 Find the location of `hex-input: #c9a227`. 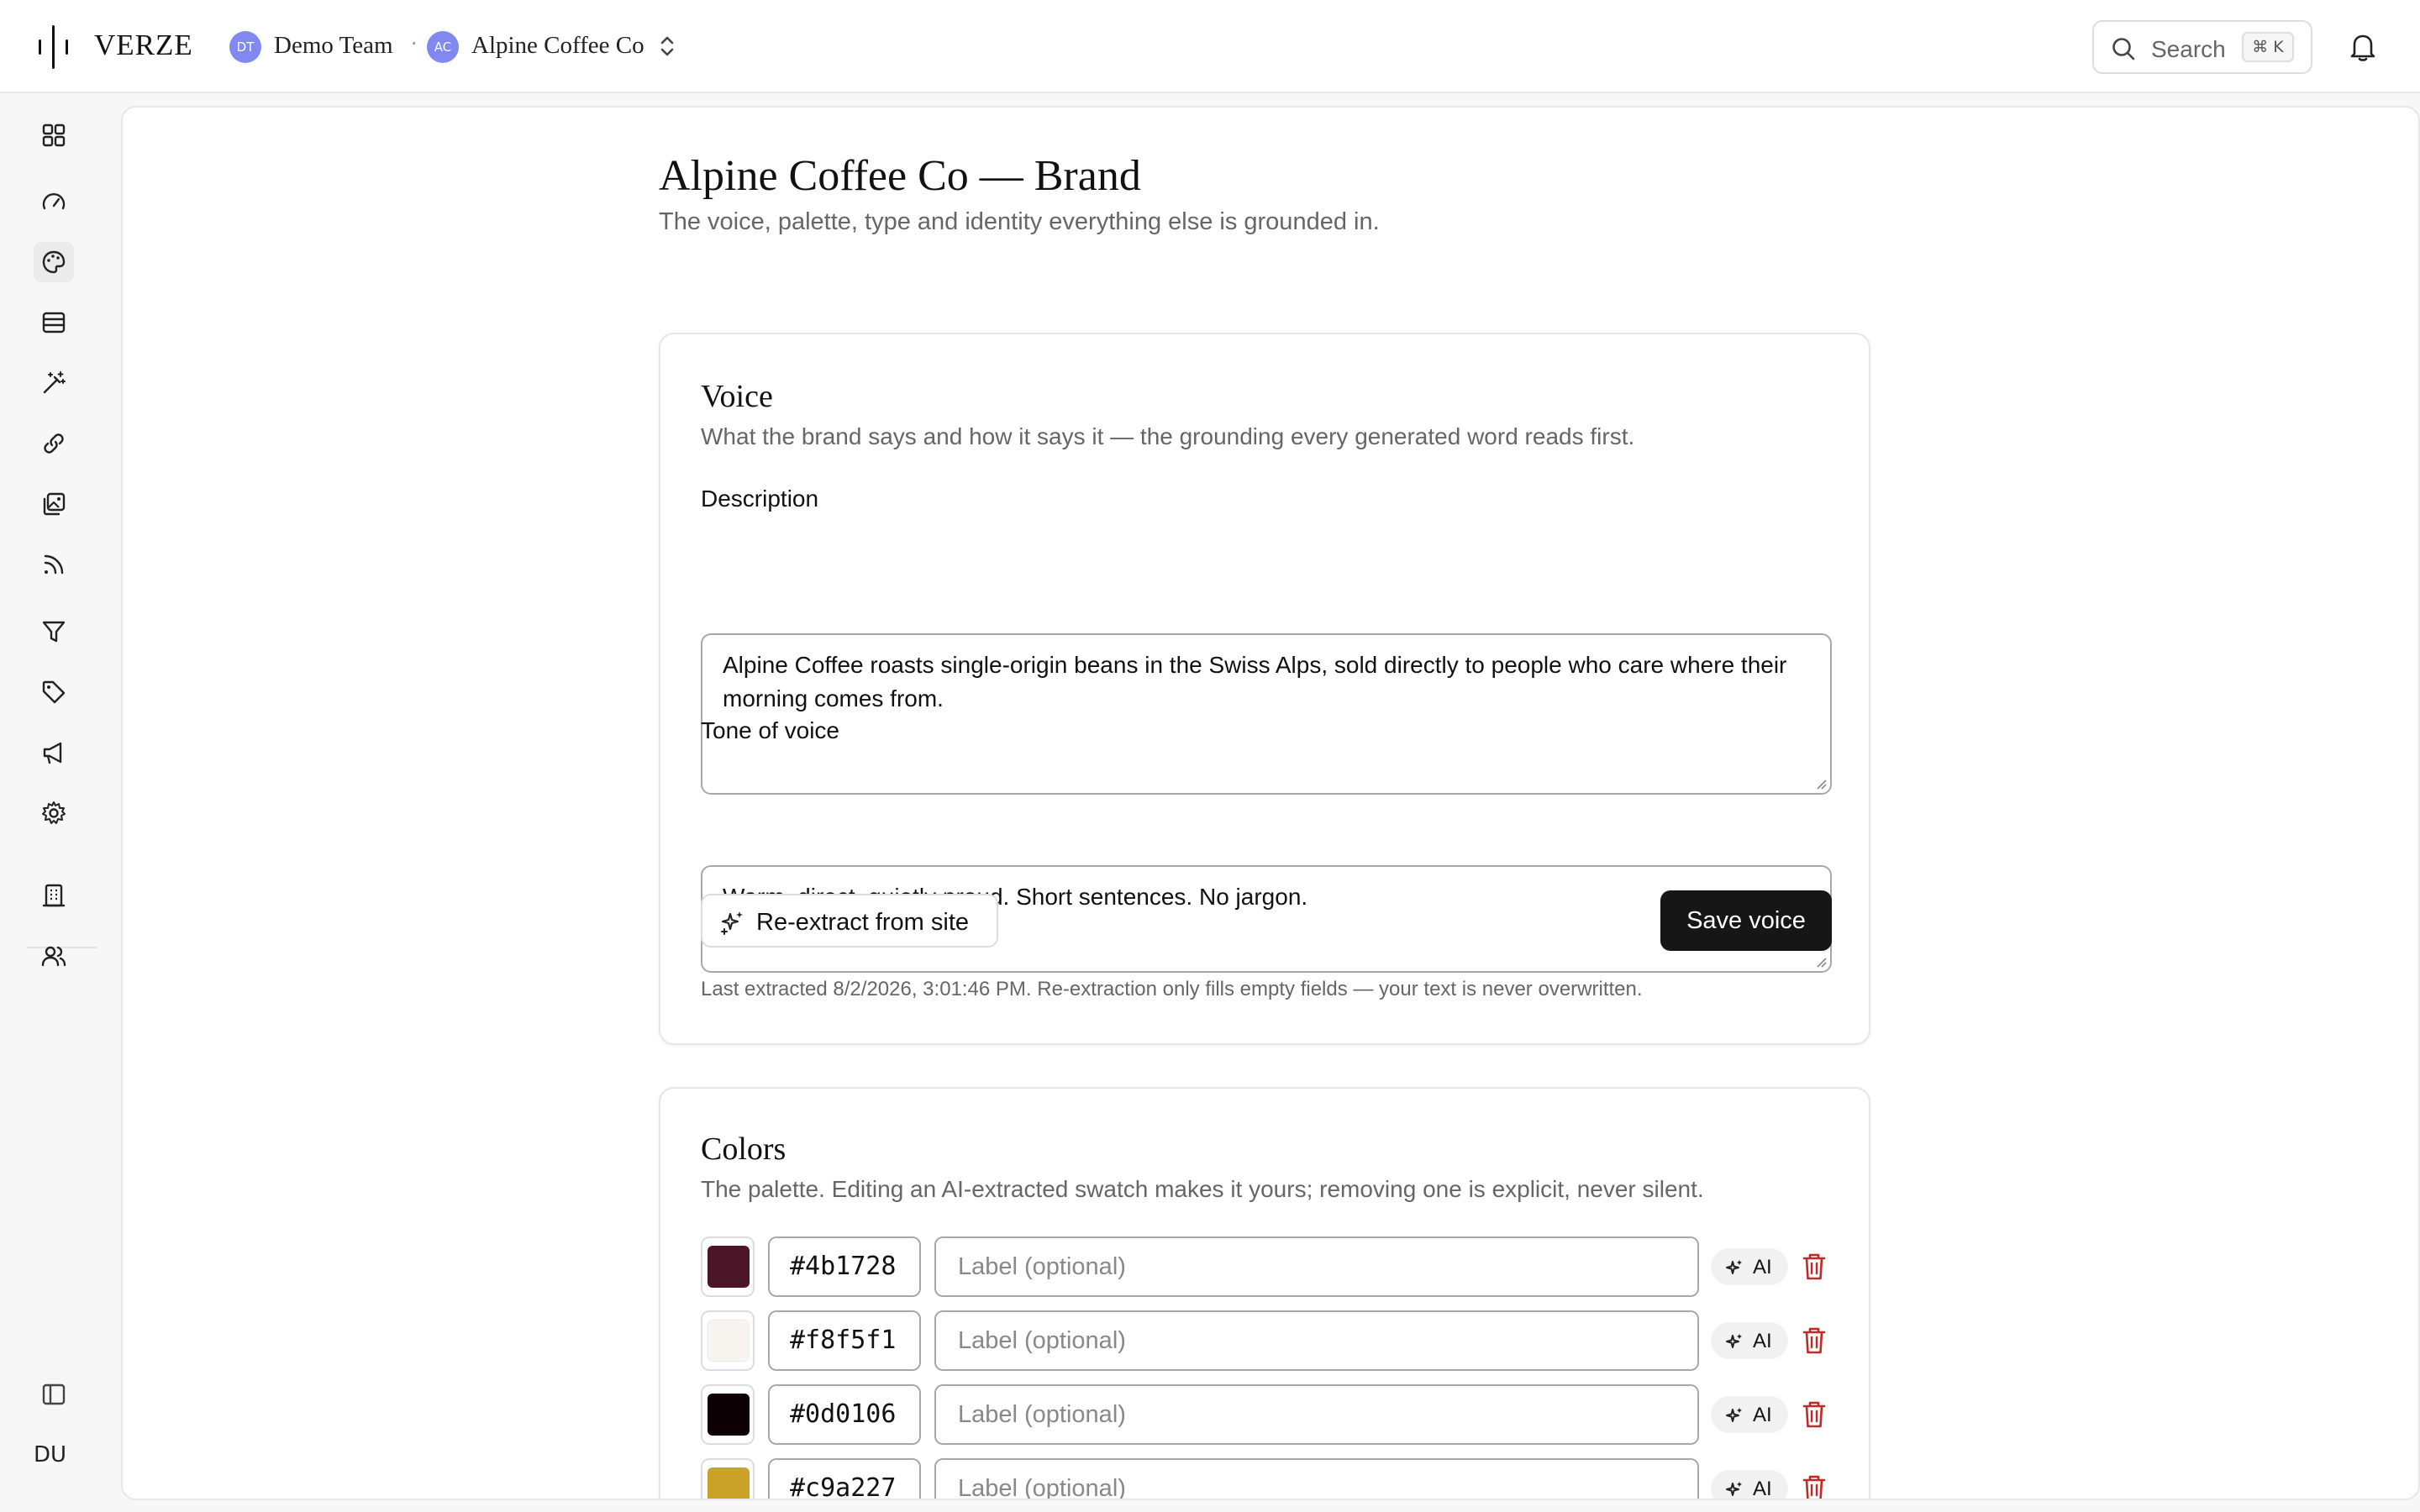

hex-input: #c9a227 is located at coordinates (844, 1478).